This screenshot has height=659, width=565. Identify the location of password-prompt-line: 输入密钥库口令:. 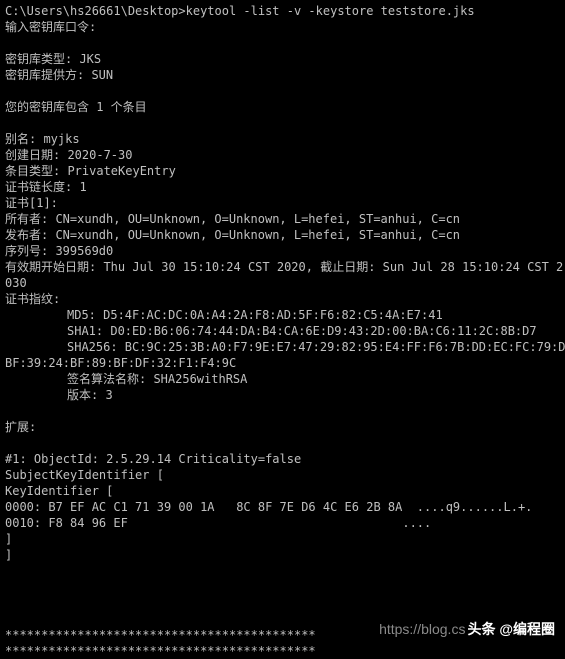
(51, 27).